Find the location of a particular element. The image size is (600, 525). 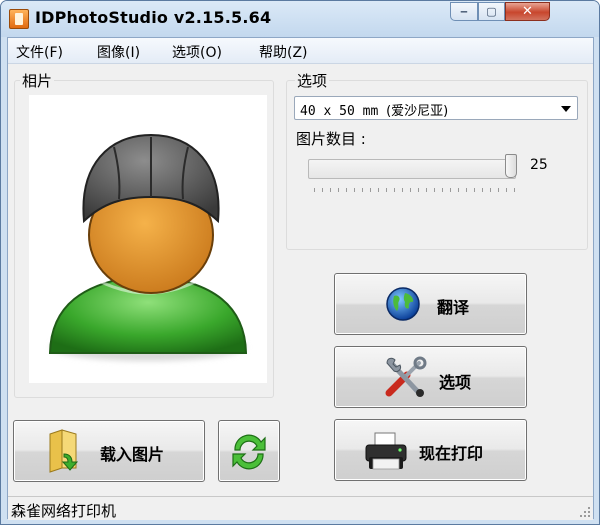

menu-file: 文件(F) is located at coordinates (39, 52).